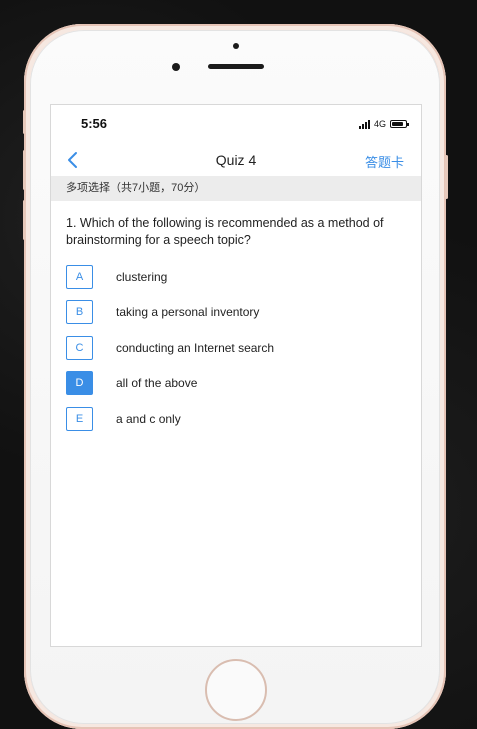  I want to click on side-button-mute, so click(24, 122).